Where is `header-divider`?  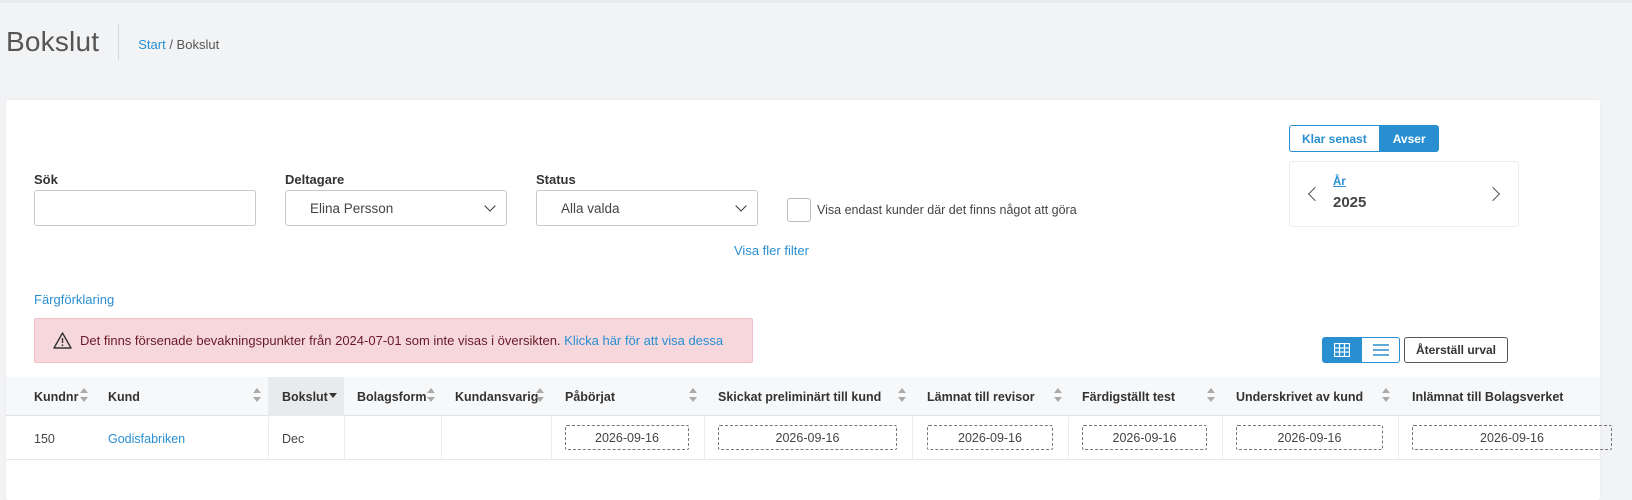
header-divider is located at coordinates (119, 42).